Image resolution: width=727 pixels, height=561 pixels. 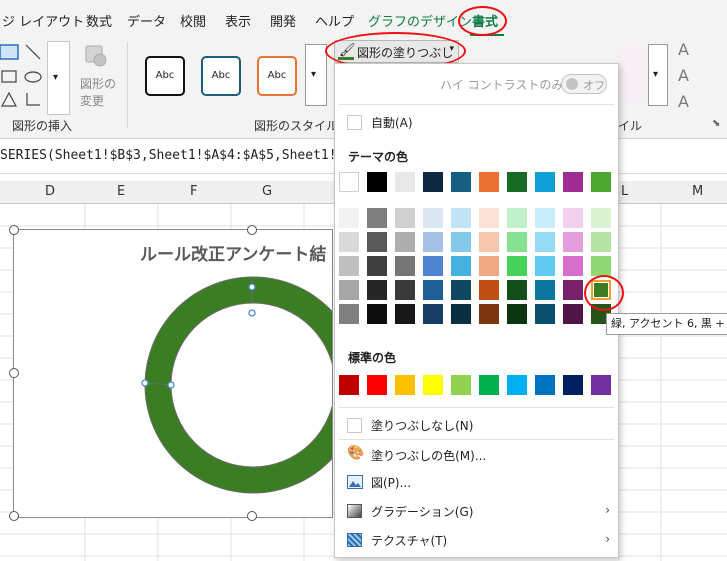 What do you see at coordinates (221, 76) in the screenshot?
I see `style-preset-blue: Abc` at bounding box center [221, 76].